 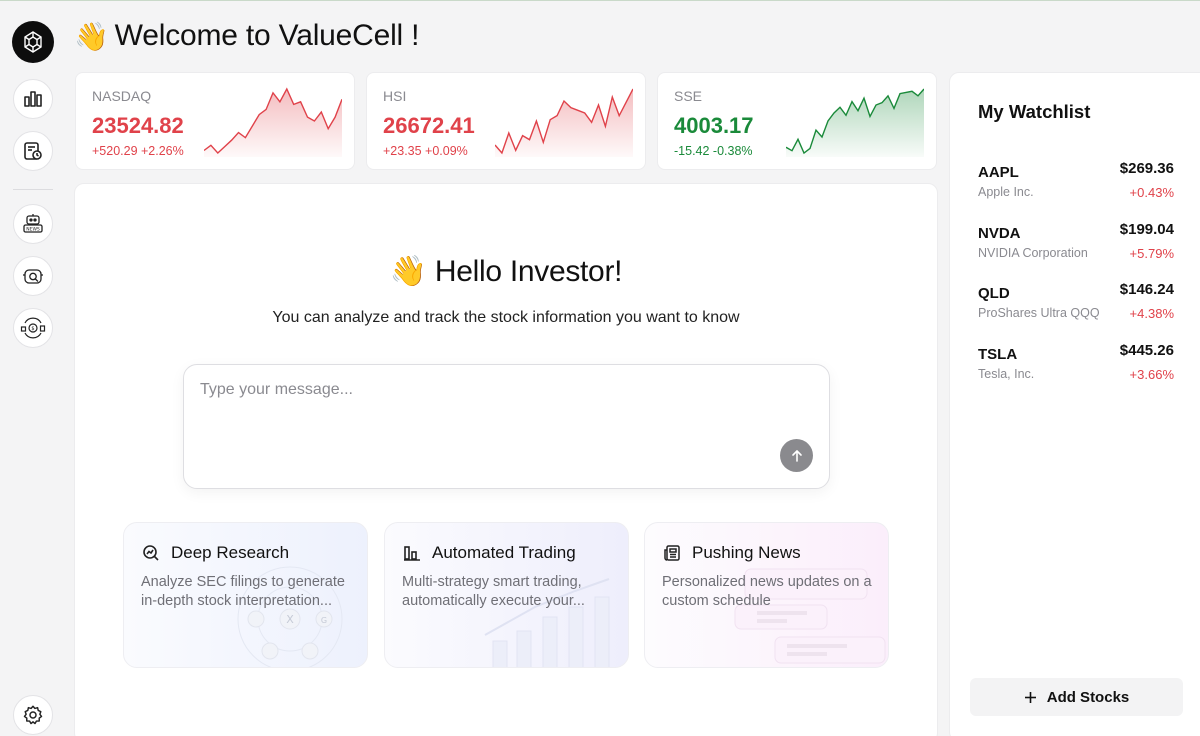 I want to click on sidebar-item-history, so click(x=33, y=151).